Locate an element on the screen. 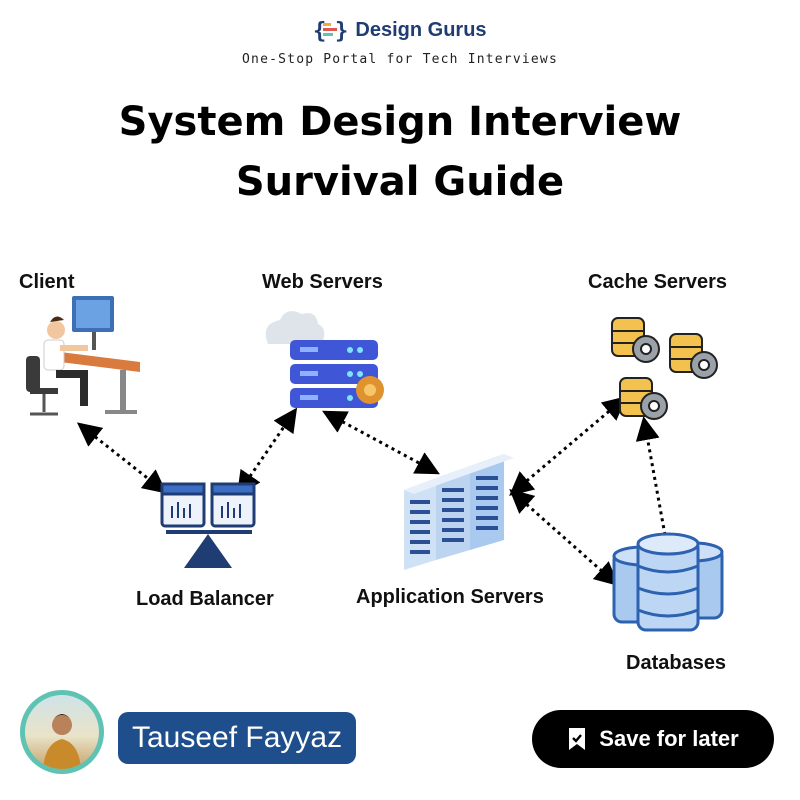  author-avatar is located at coordinates (62, 732).